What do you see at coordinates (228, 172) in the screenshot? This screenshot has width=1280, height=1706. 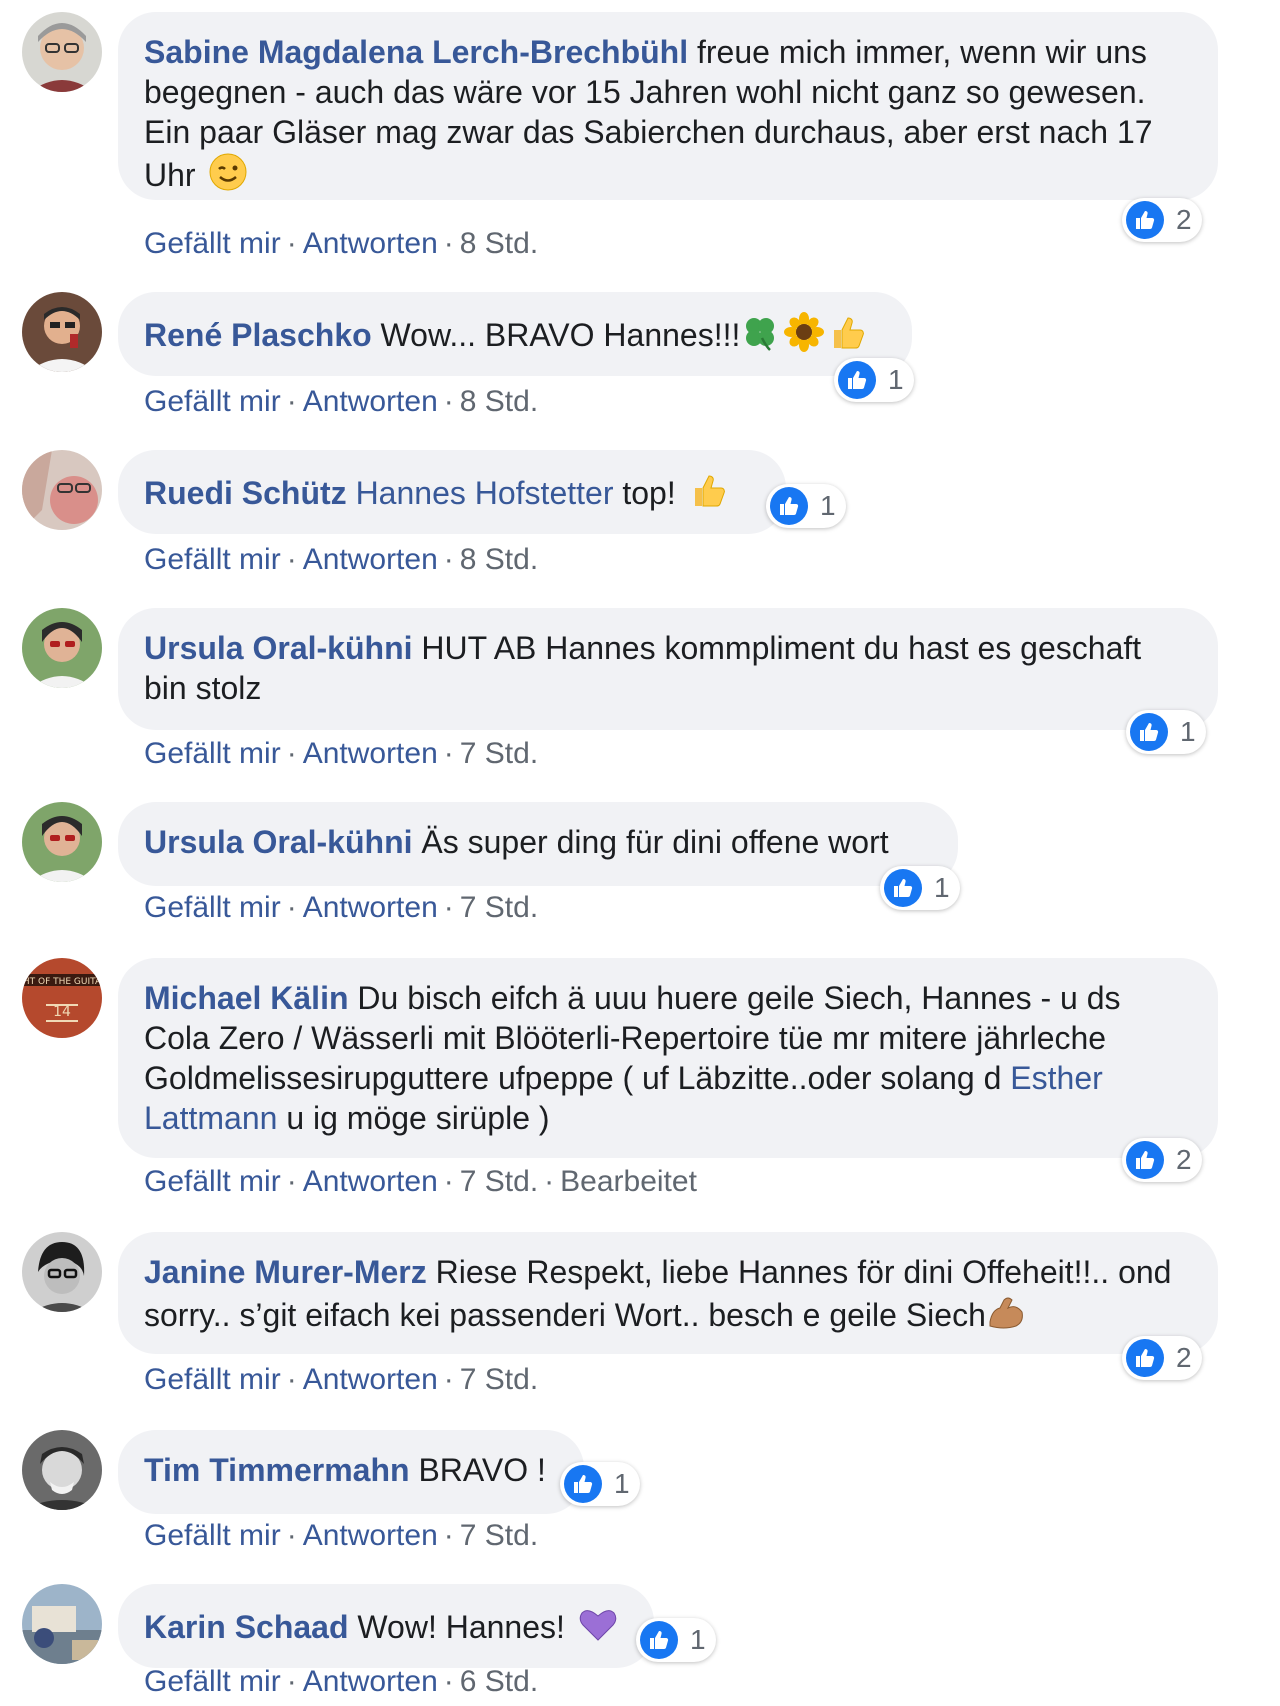 I see `winking-face-icon` at bounding box center [228, 172].